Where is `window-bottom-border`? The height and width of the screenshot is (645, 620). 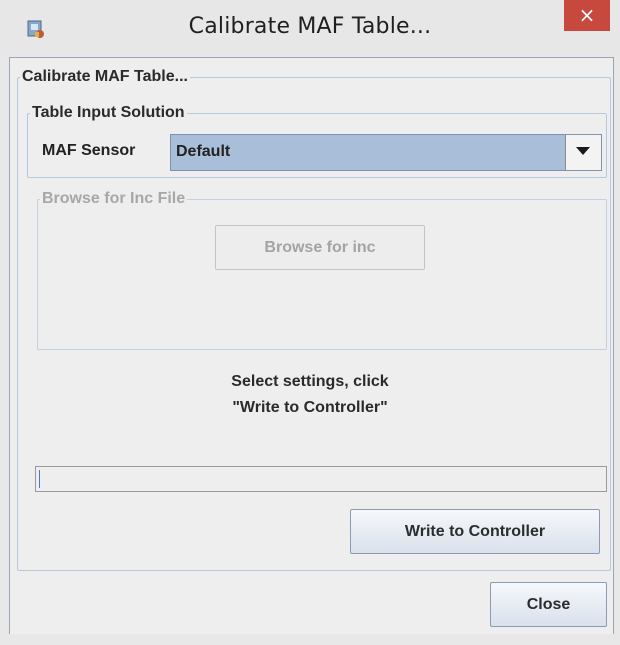
window-bottom-border is located at coordinates (310, 639).